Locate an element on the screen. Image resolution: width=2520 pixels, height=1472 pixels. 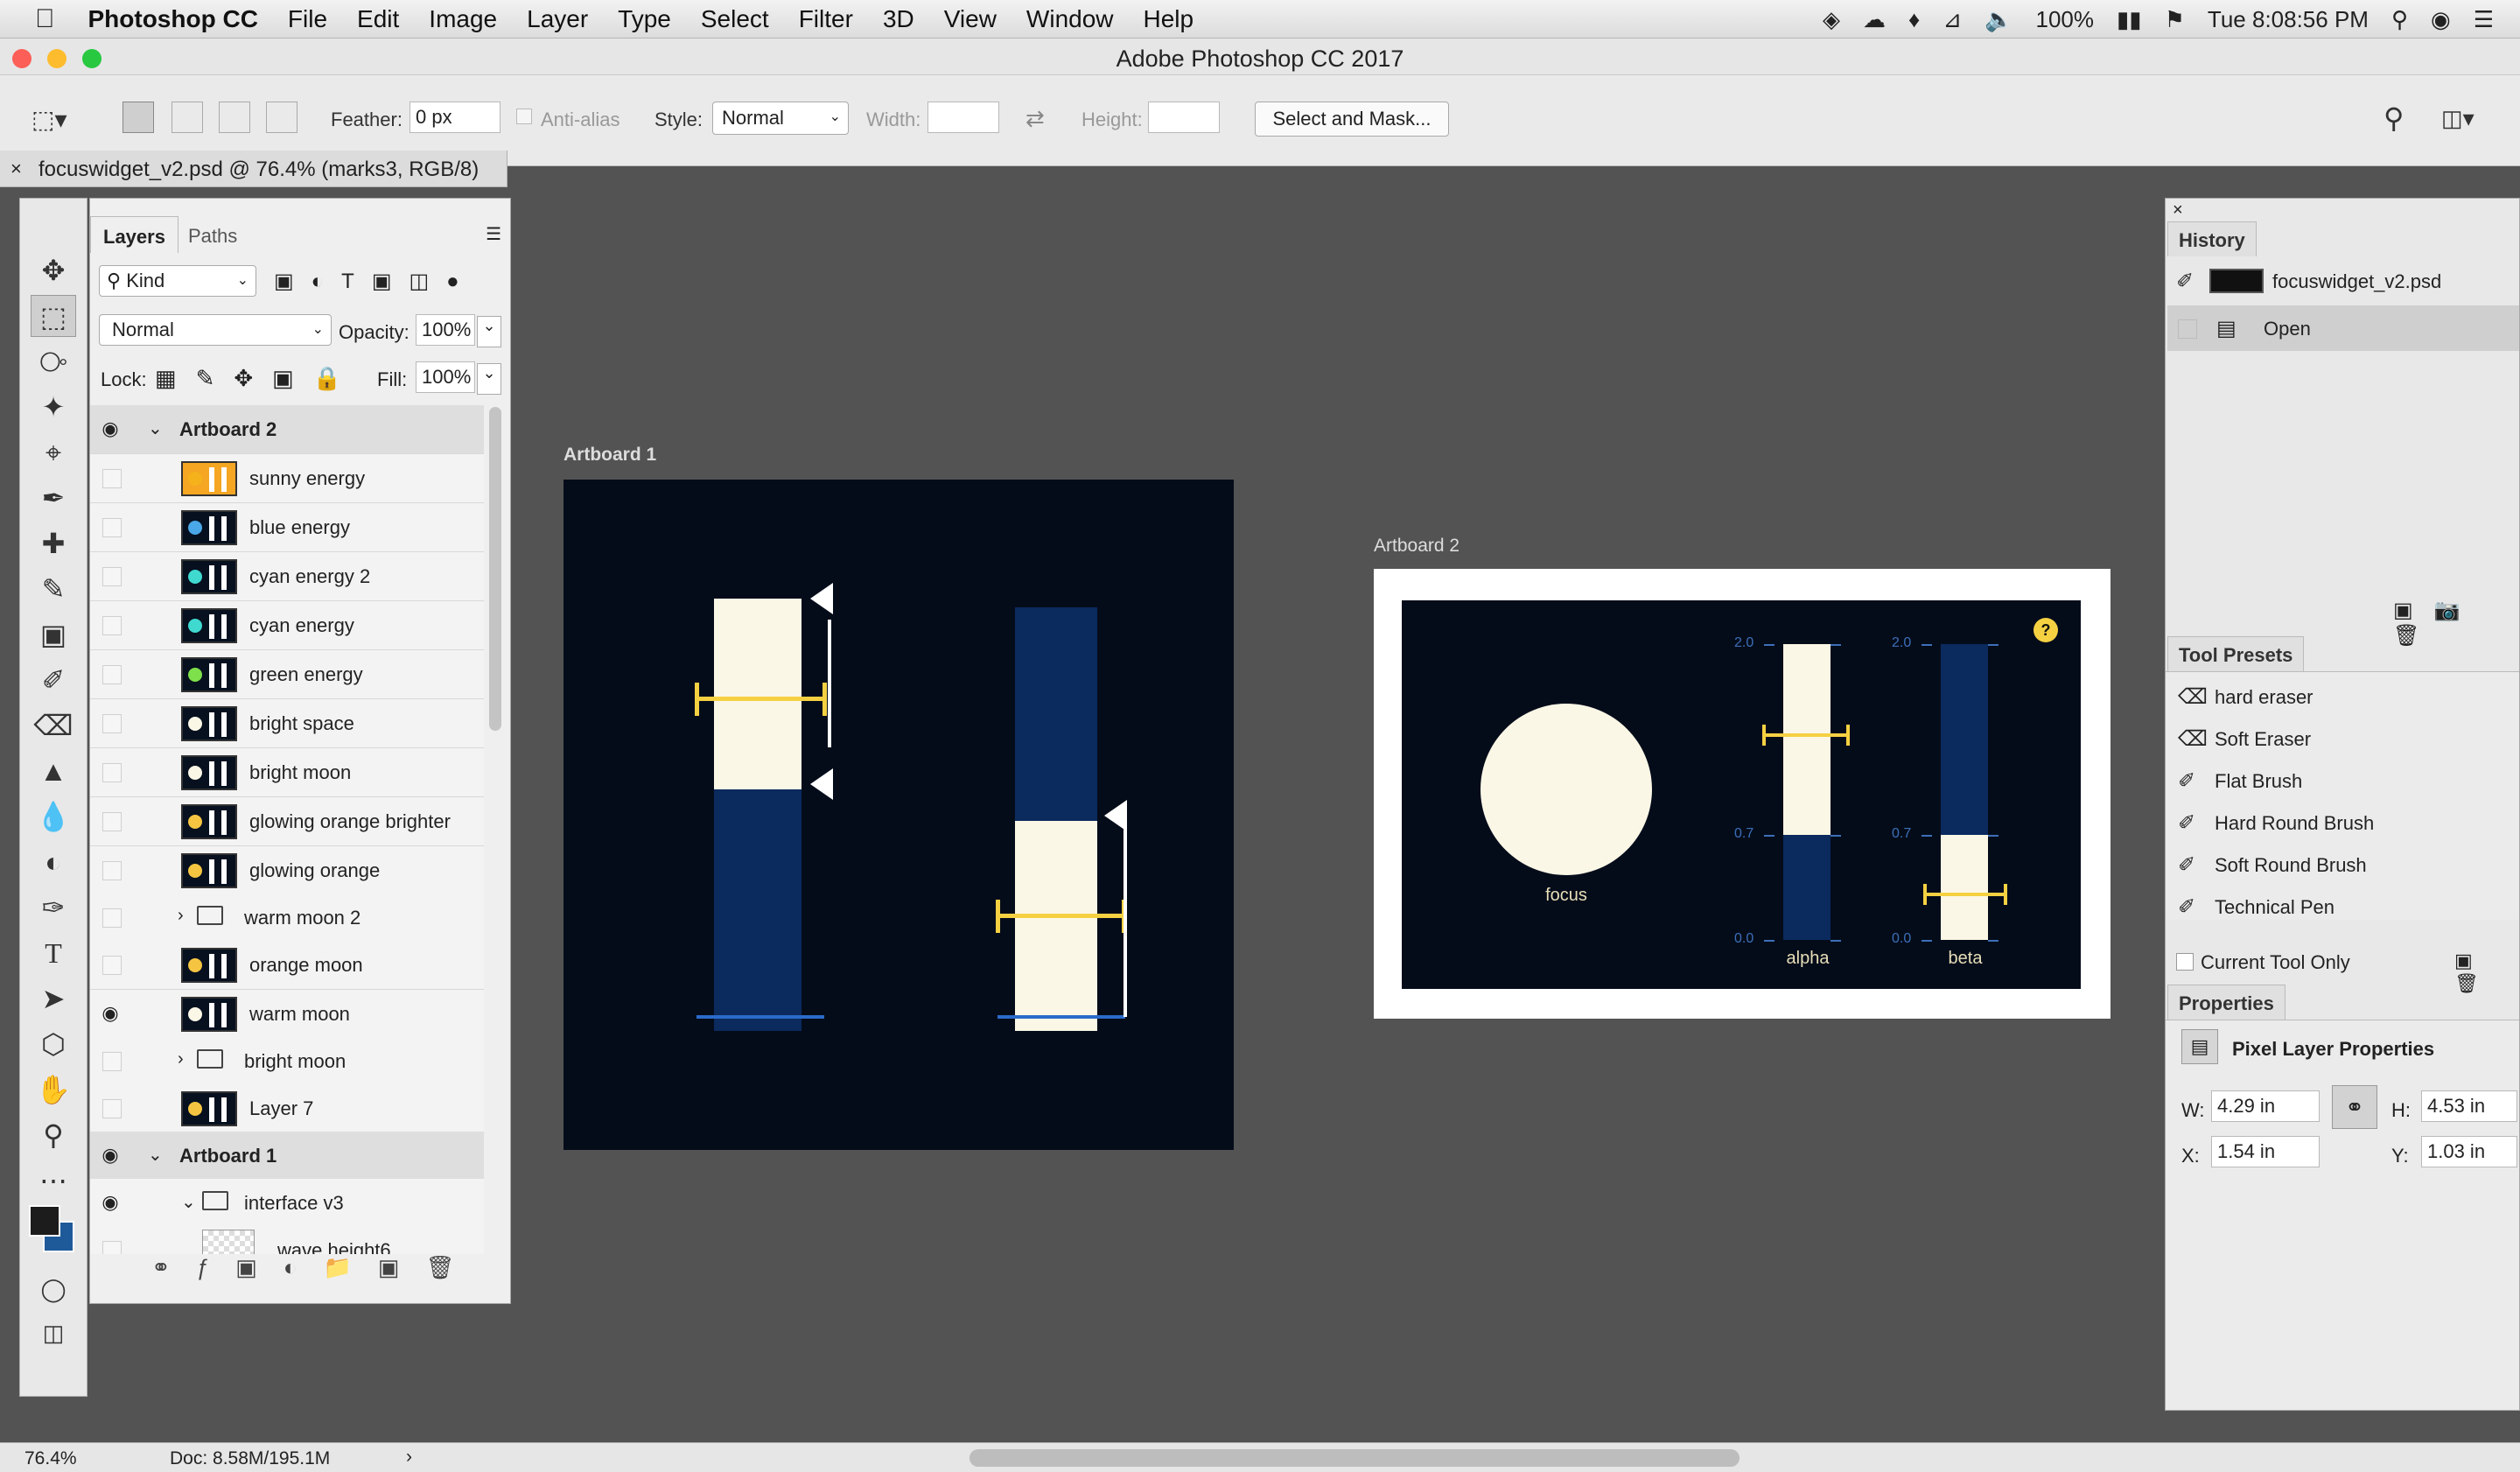
slider1-top-pointer is located at coordinates (821, 599).